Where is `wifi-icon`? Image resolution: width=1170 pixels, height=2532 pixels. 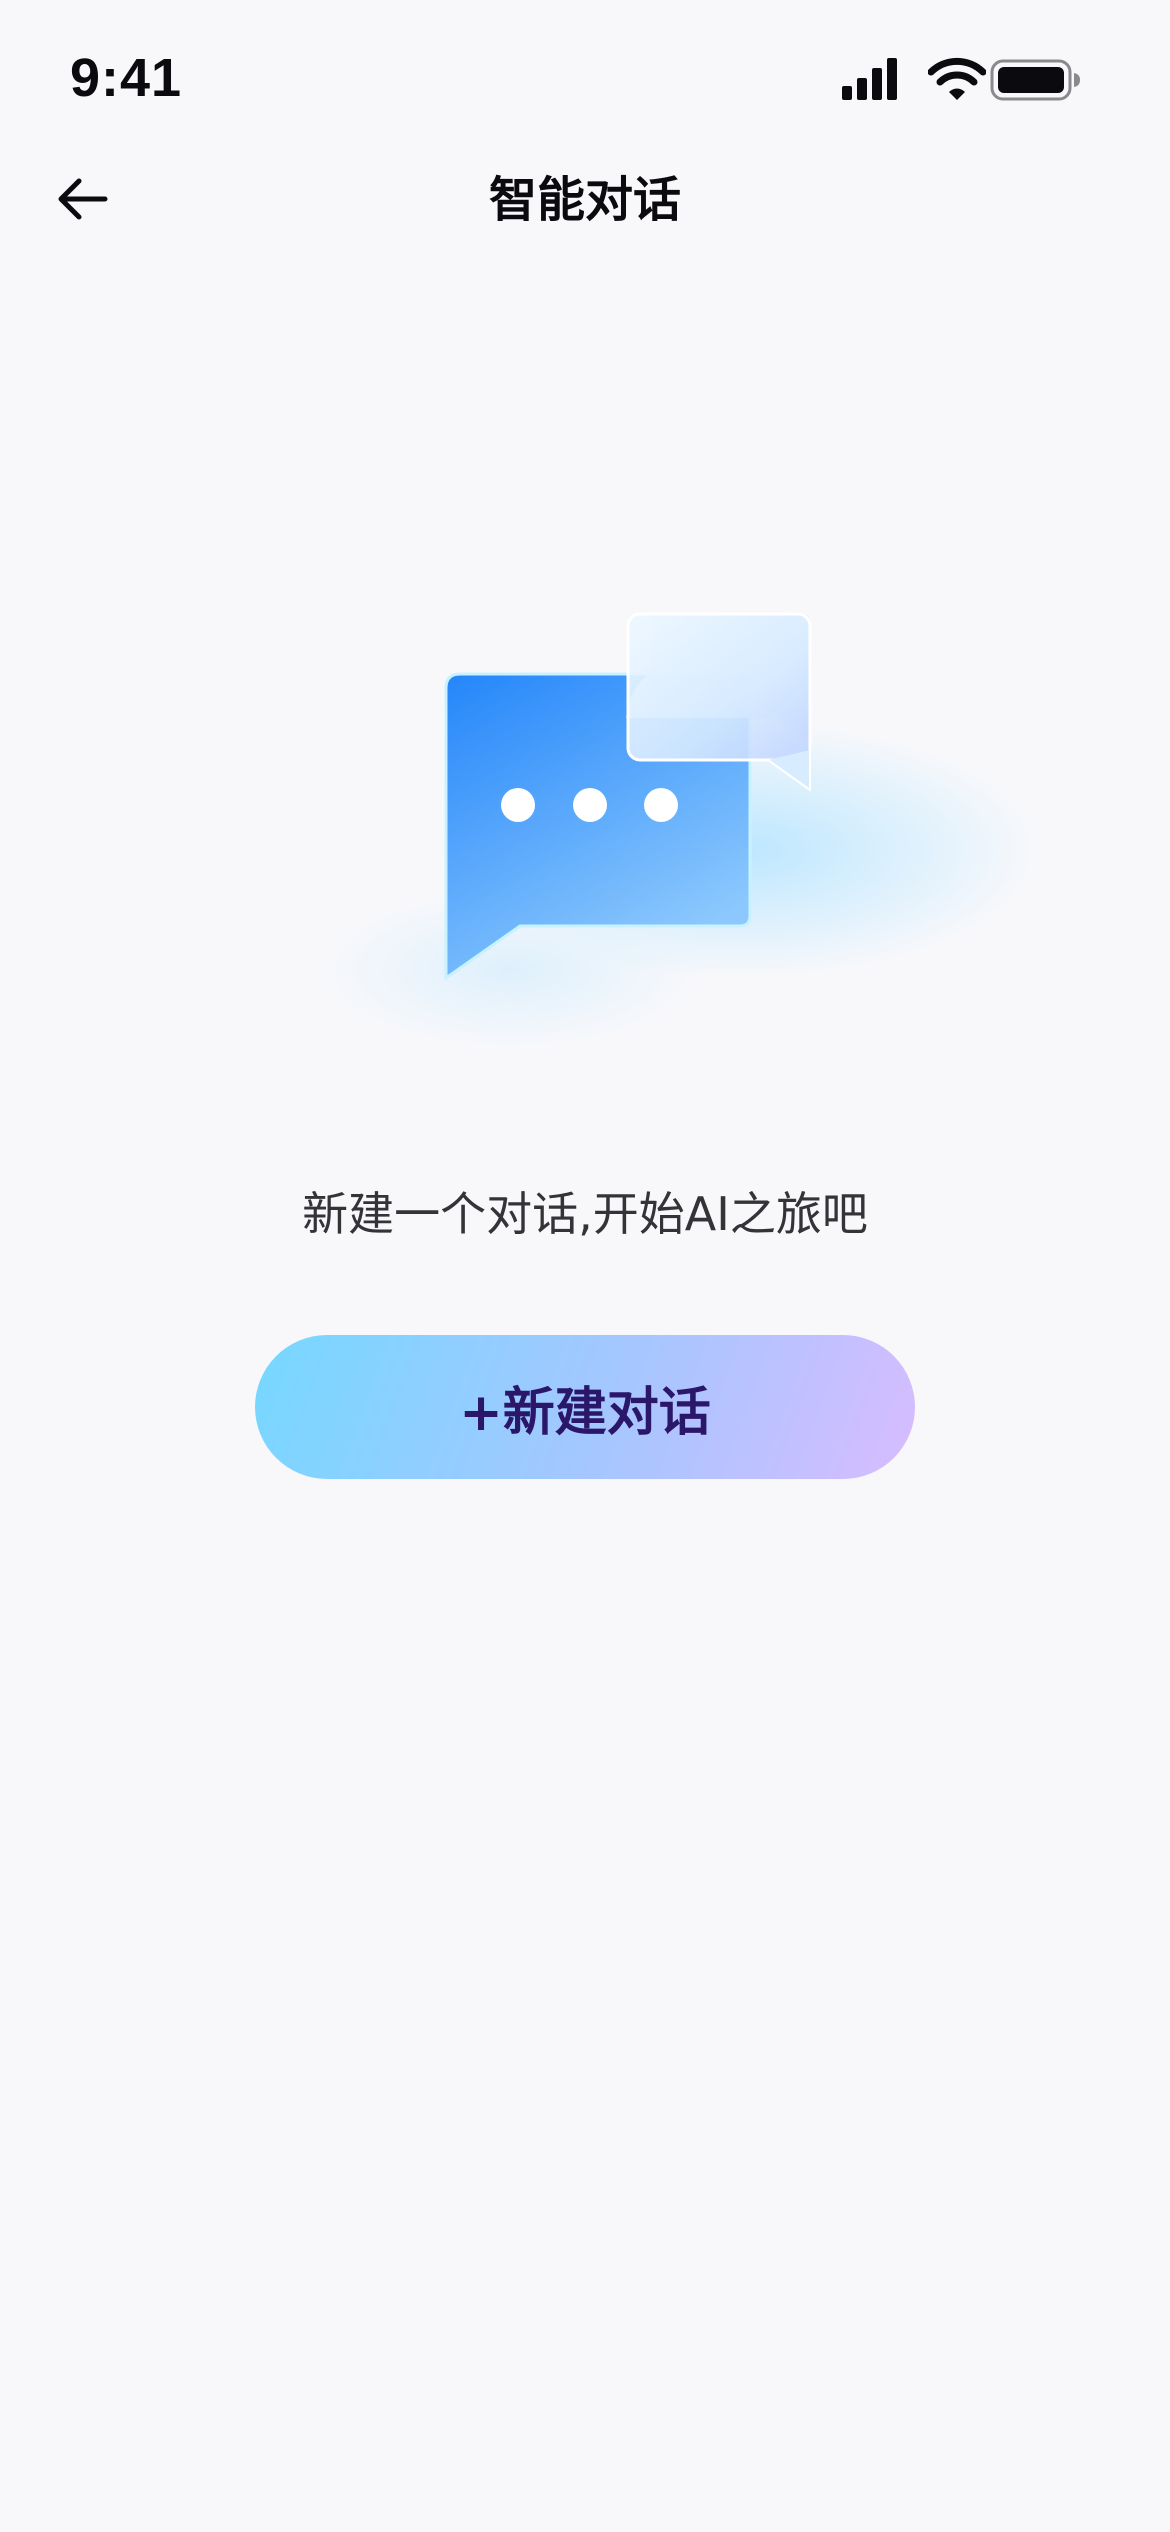 wifi-icon is located at coordinates (957, 80).